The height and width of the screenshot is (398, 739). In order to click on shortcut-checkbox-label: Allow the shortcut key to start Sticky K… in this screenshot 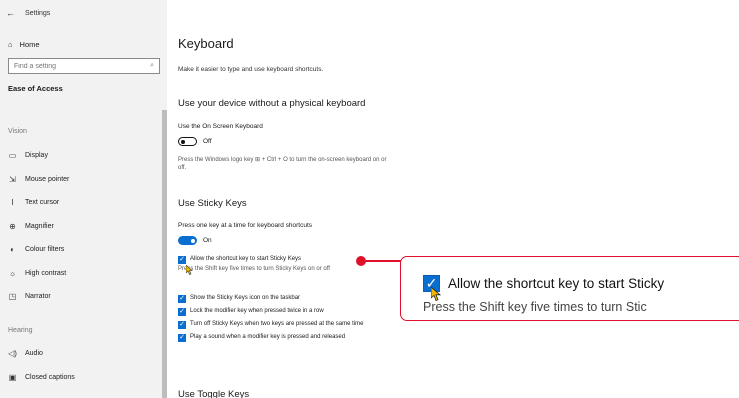, I will do `click(246, 259)`.